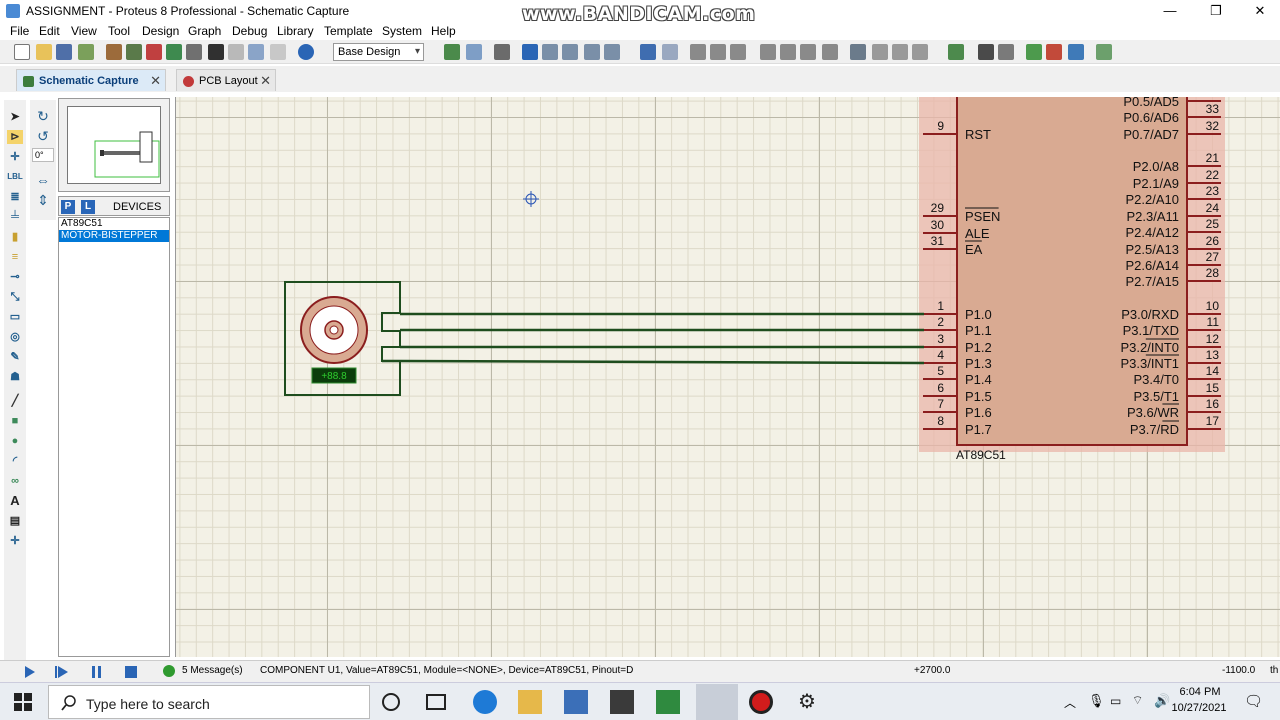  What do you see at coordinates (236, 52) in the screenshot?
I see `notes-icon` at bounding box center [236, 52].